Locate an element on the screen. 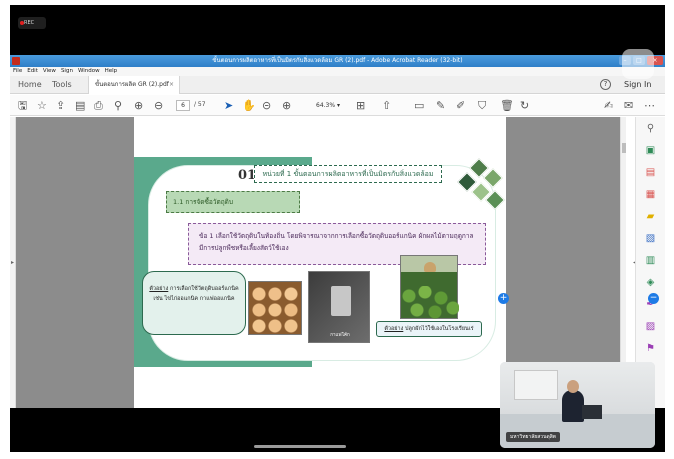 Image resolution: width=674 pixels, height=459 pixels. participant-name: มหาวิทยาลัยสวนดุสิต is located at coordinates (533, 437).